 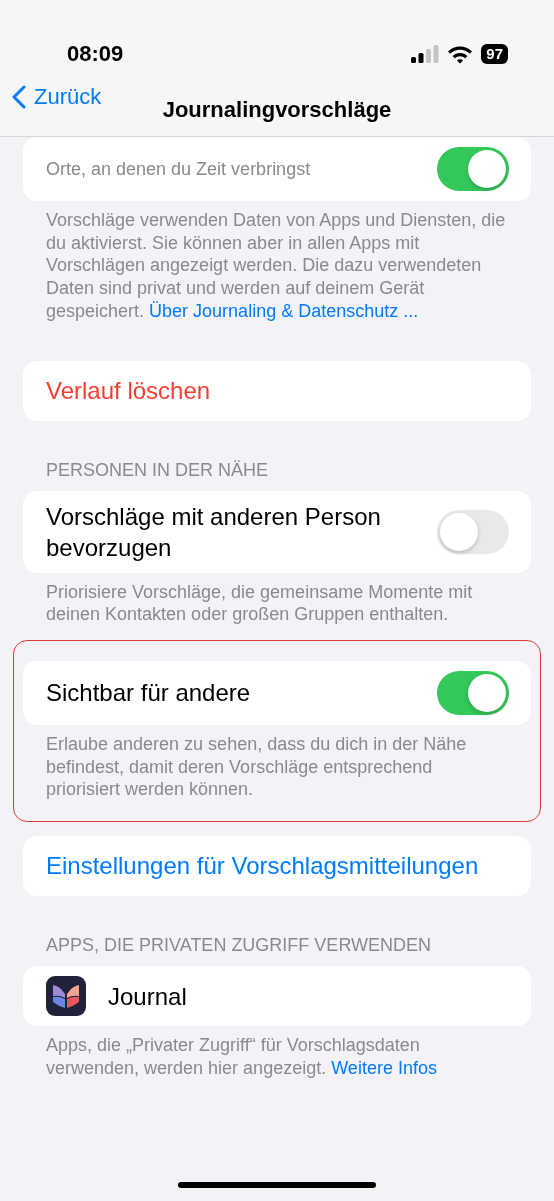 I want to click on wifi-icon, so click(x=460, y=54).